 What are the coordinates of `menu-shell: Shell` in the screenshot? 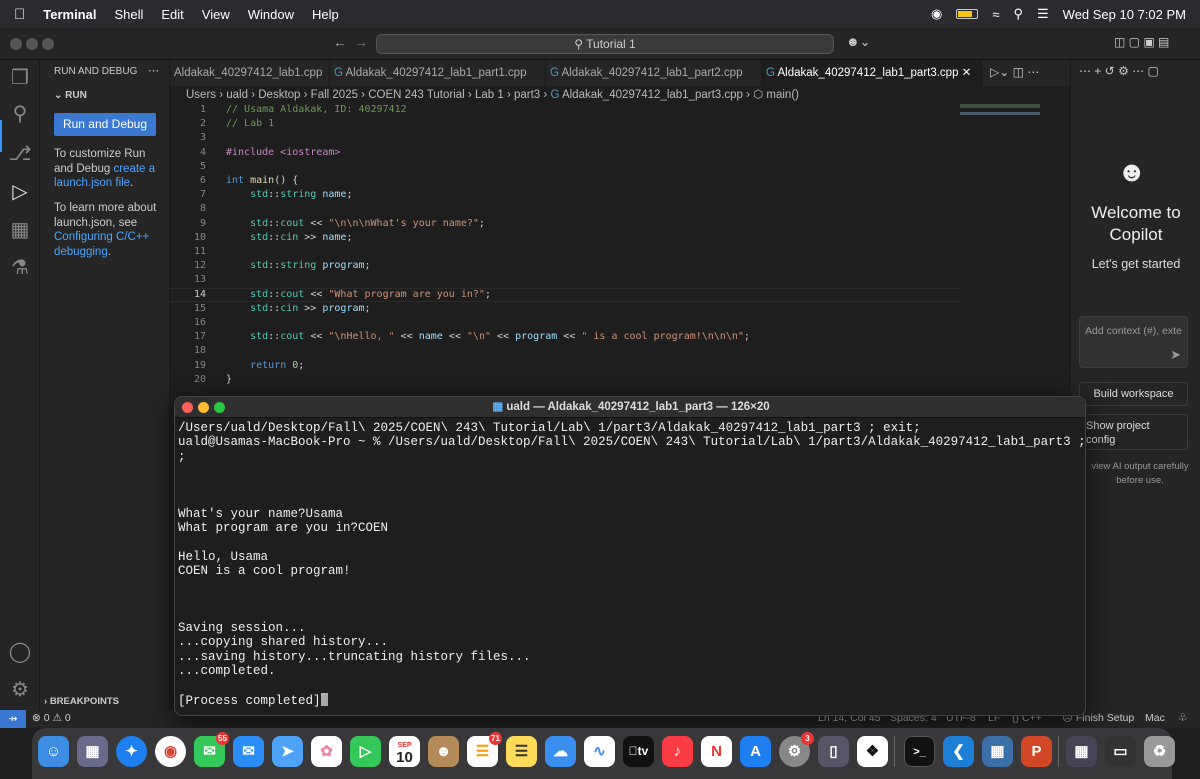 It's located at (128, 14).